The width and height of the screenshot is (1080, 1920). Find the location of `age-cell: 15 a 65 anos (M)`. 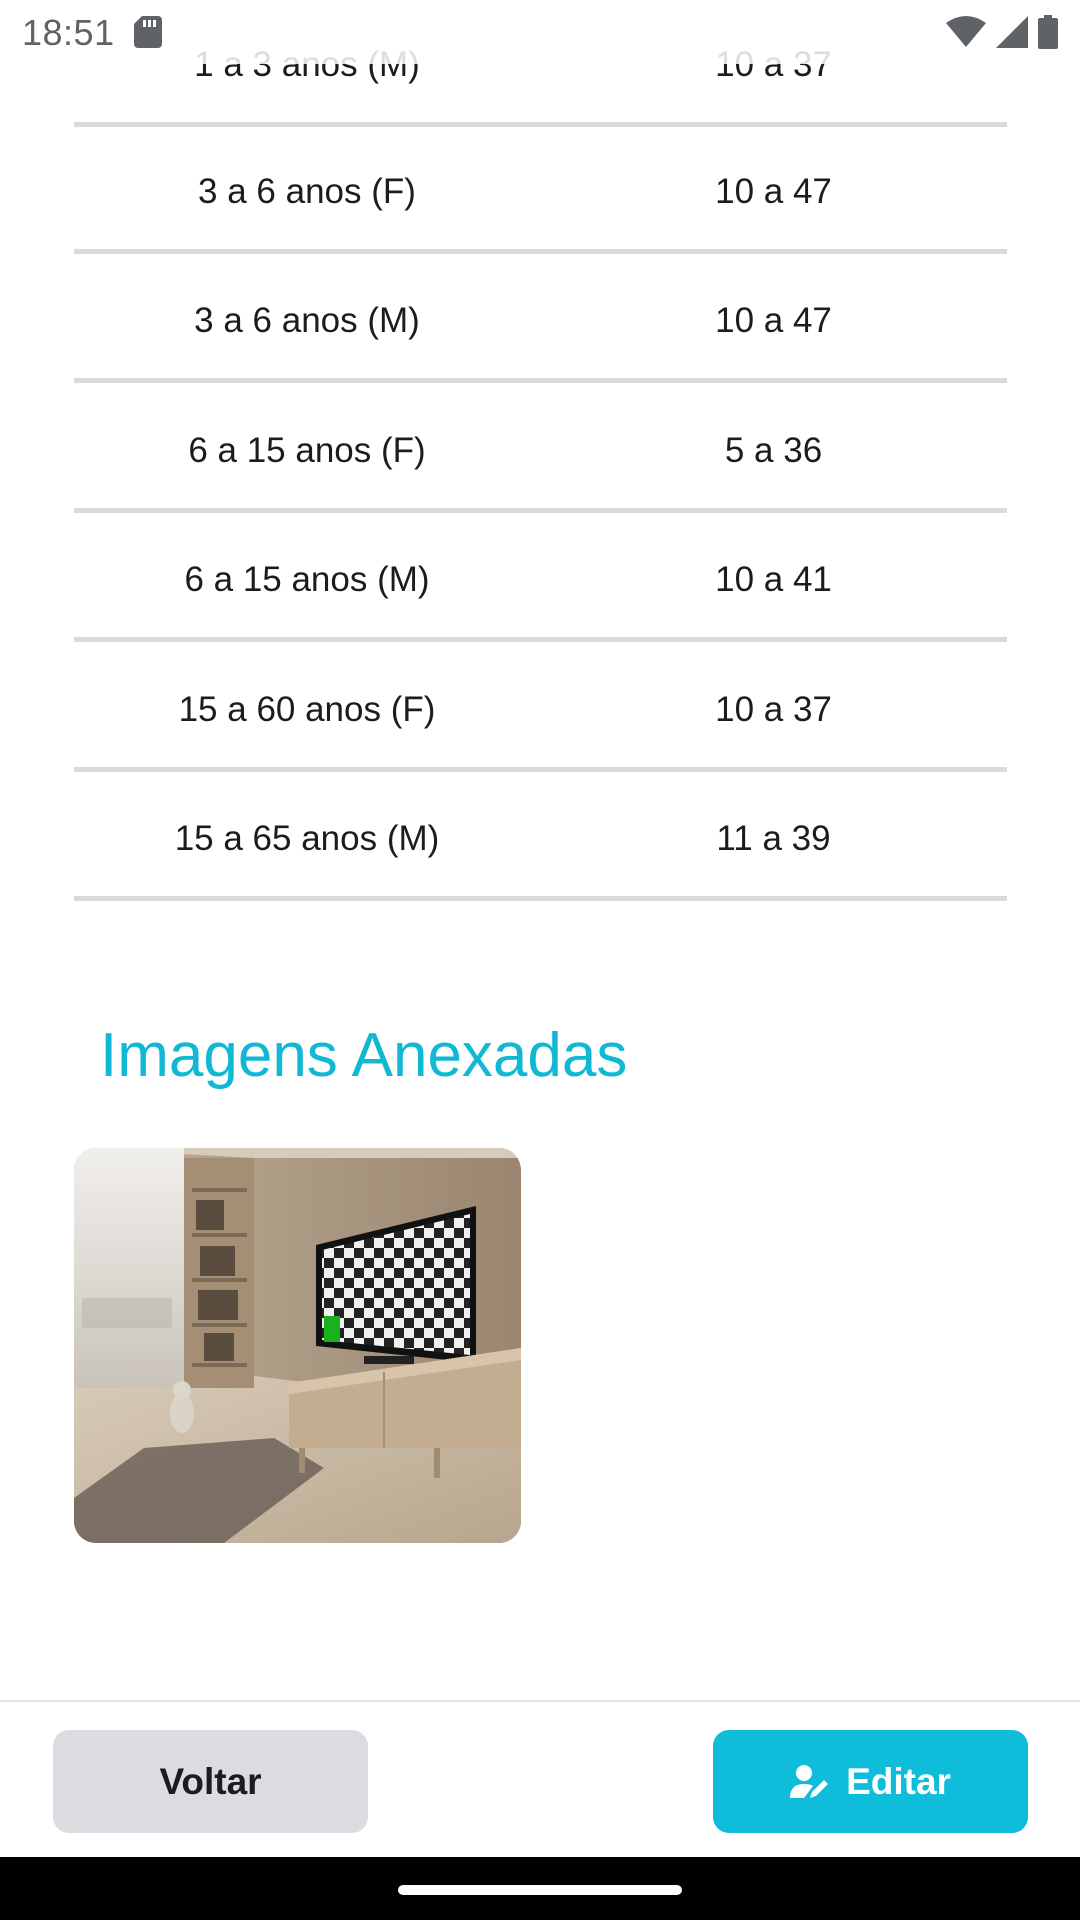

age-cell: 15 a 65 anos (M) is located at coordinates (307, 838).